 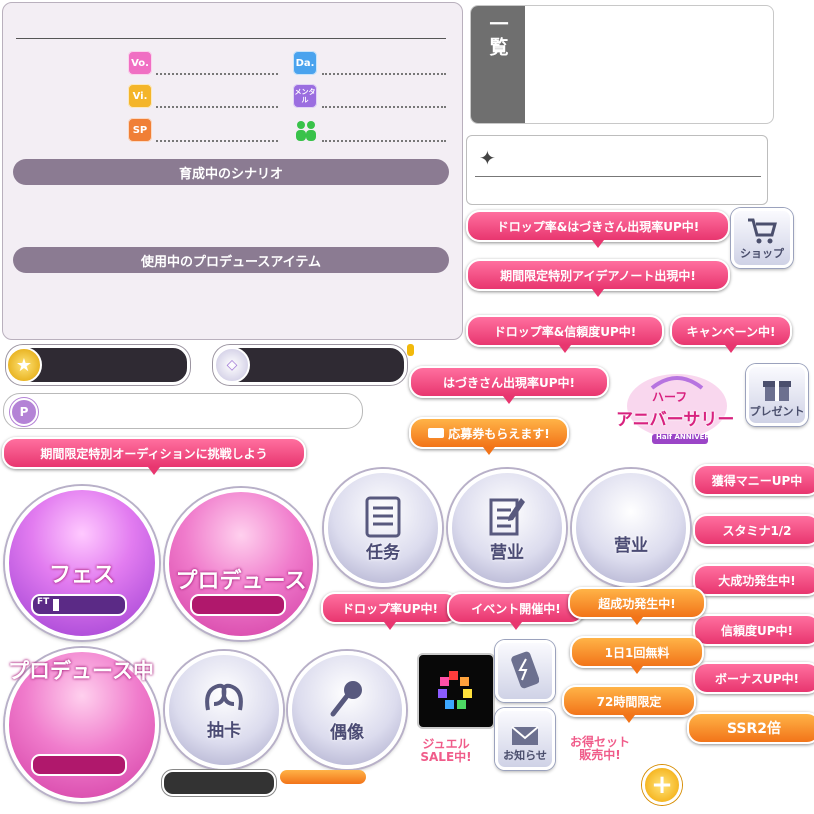 I want to click on event-tag: イベント開催中!, so click(x=516, y=611).